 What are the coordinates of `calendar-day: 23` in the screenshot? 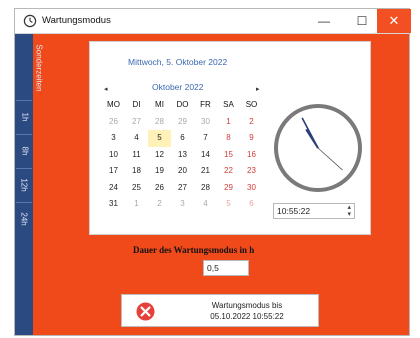 It's located at (251, 171).